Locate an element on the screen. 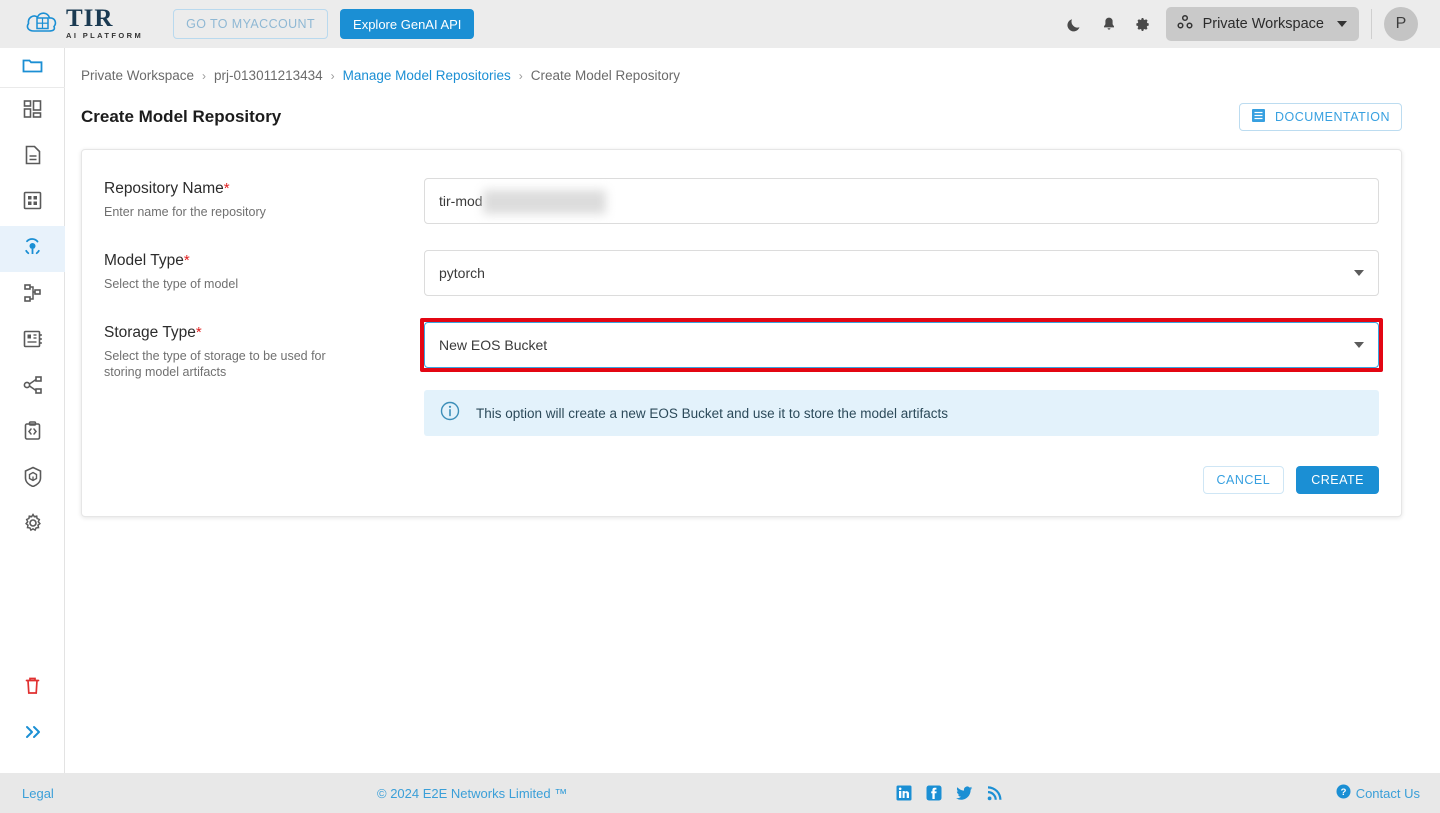 The width and height of the screenshot is (1440, 813). sidebar-item-containers is located at coordinates (32, 479).